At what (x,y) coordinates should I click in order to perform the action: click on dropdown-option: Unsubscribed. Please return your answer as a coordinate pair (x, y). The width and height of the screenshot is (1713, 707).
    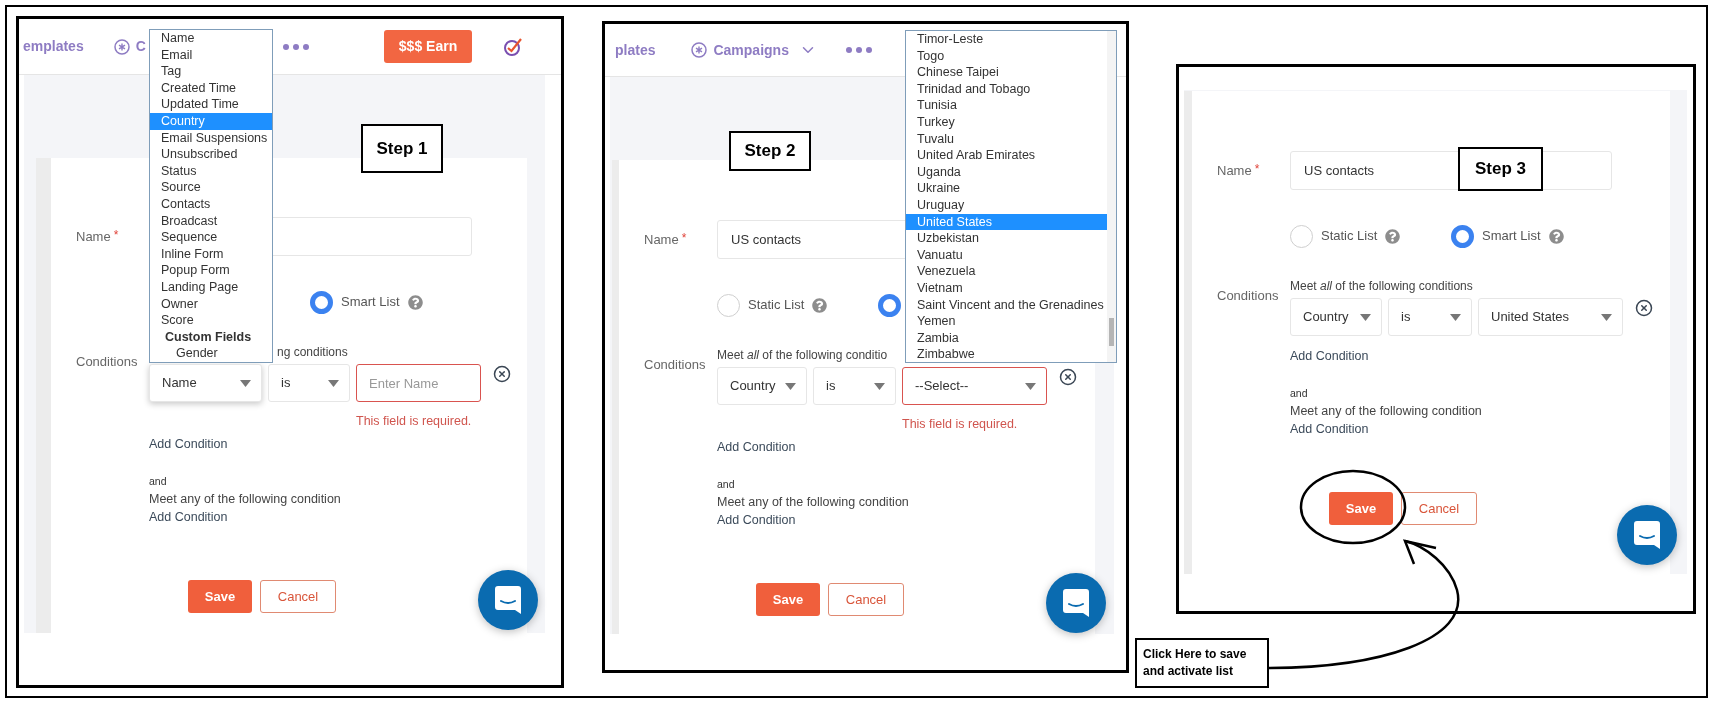
    Looking at the image, I should click on (211, 154).